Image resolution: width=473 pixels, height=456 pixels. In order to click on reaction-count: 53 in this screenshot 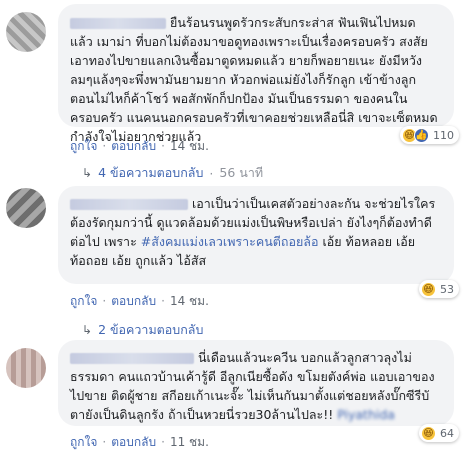, I will do `click(447, 289)`.